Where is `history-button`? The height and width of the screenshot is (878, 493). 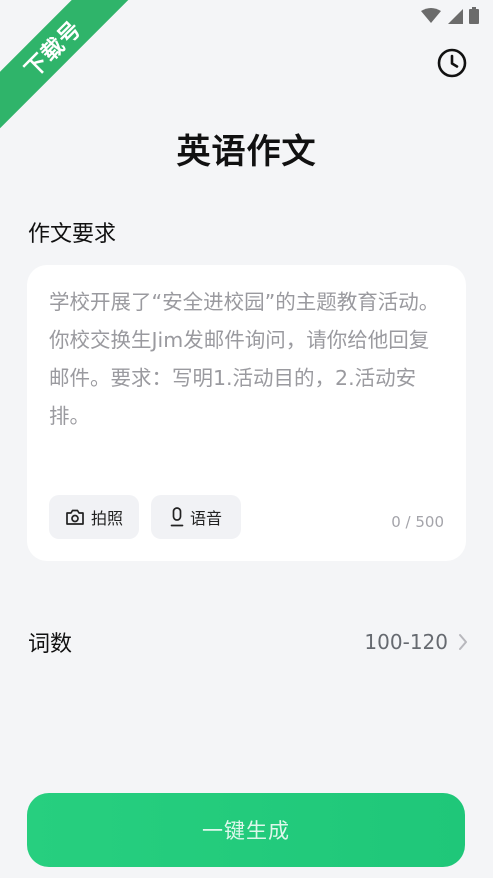 history-button is located at coordinates (452, 63).